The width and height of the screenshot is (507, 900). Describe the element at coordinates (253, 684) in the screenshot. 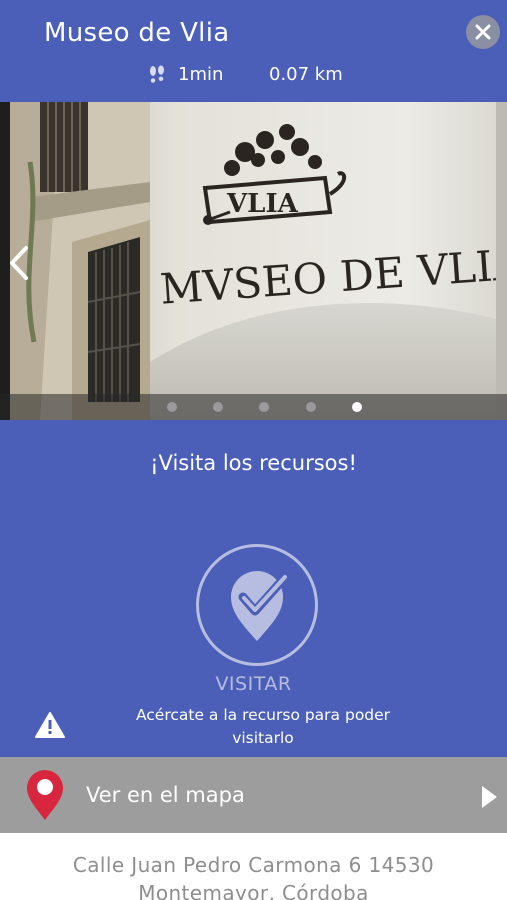

I see `visit-label: VISITAR` at that location.